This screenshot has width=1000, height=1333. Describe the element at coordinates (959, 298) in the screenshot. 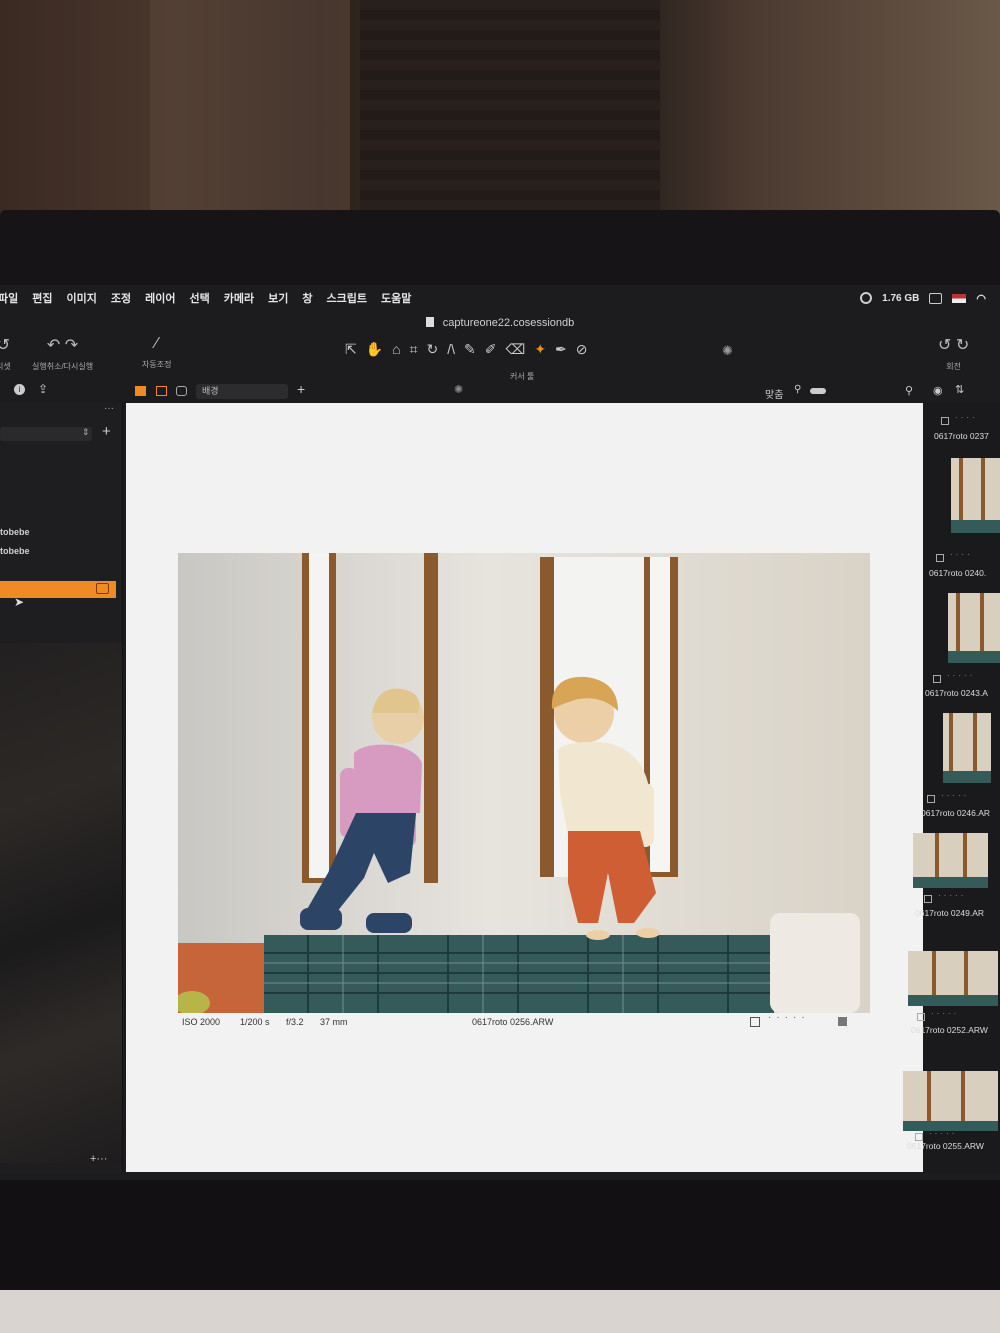

I see `input-source-flag-icon` at that location.